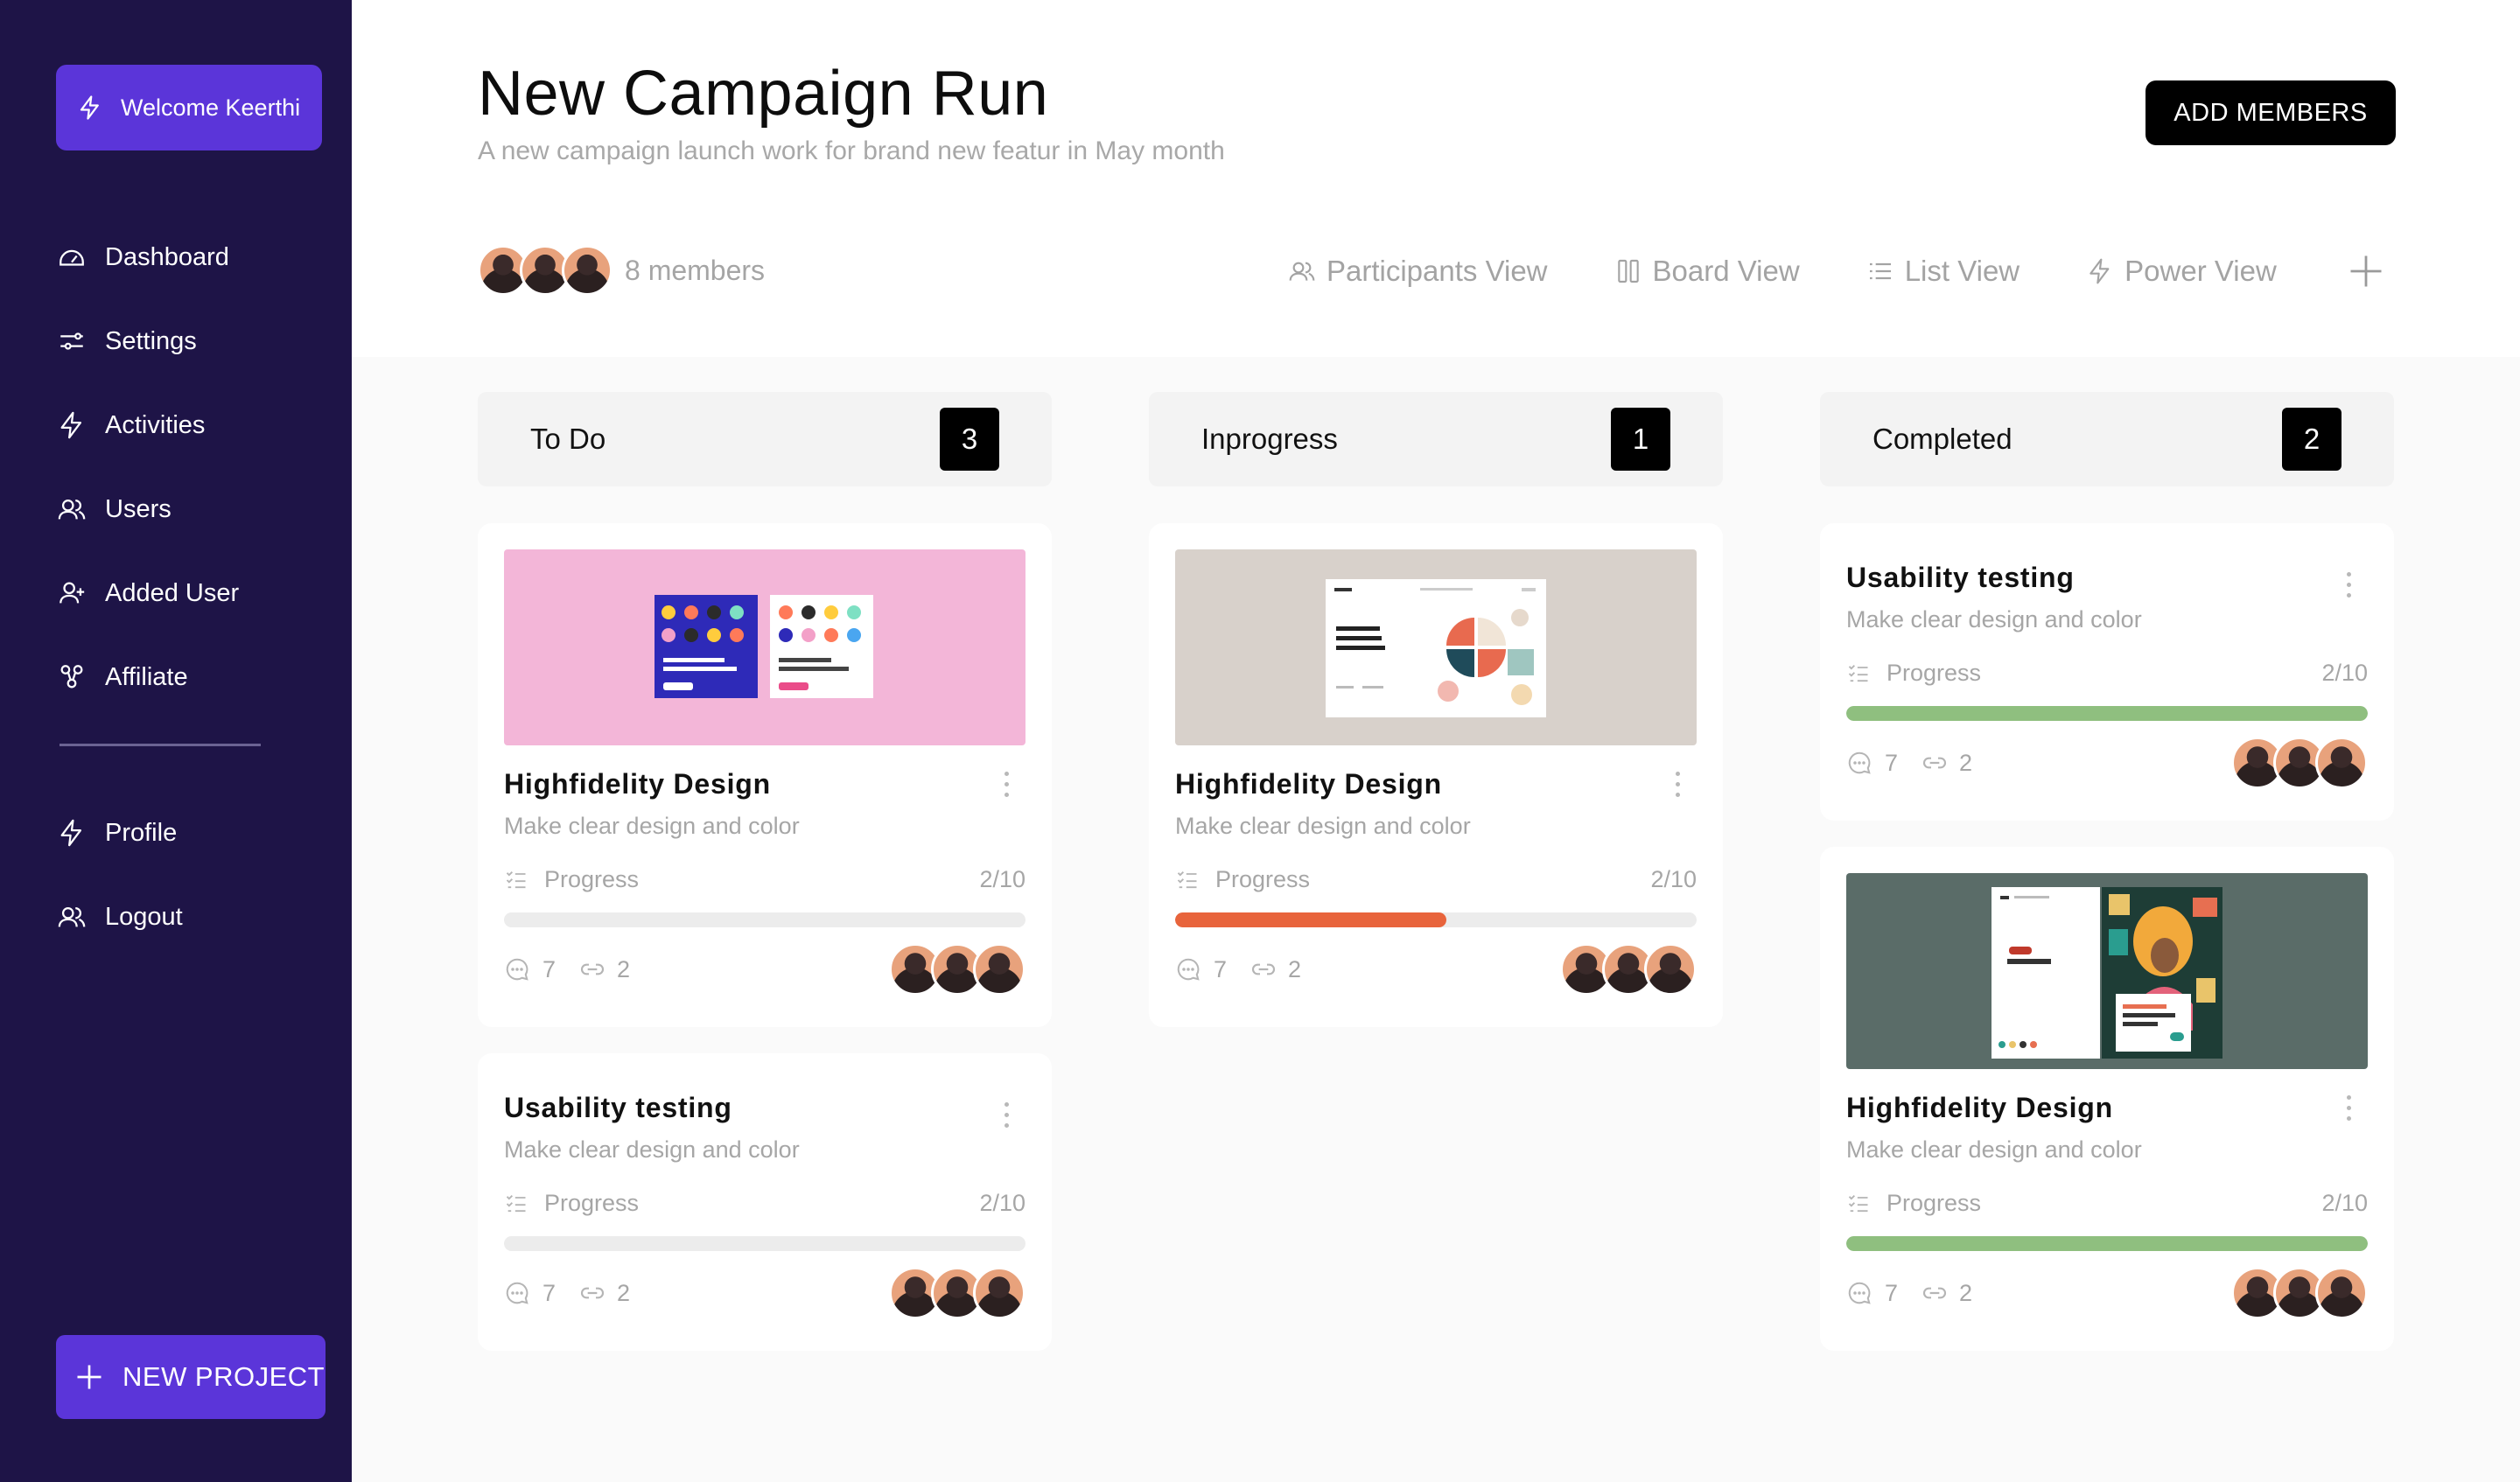 The image size is (2520, 1482). What do you see at coordinates (1942, 271) in the screenshot?
I see `tab-list-view: List View` at bounding box center [1942, 271].